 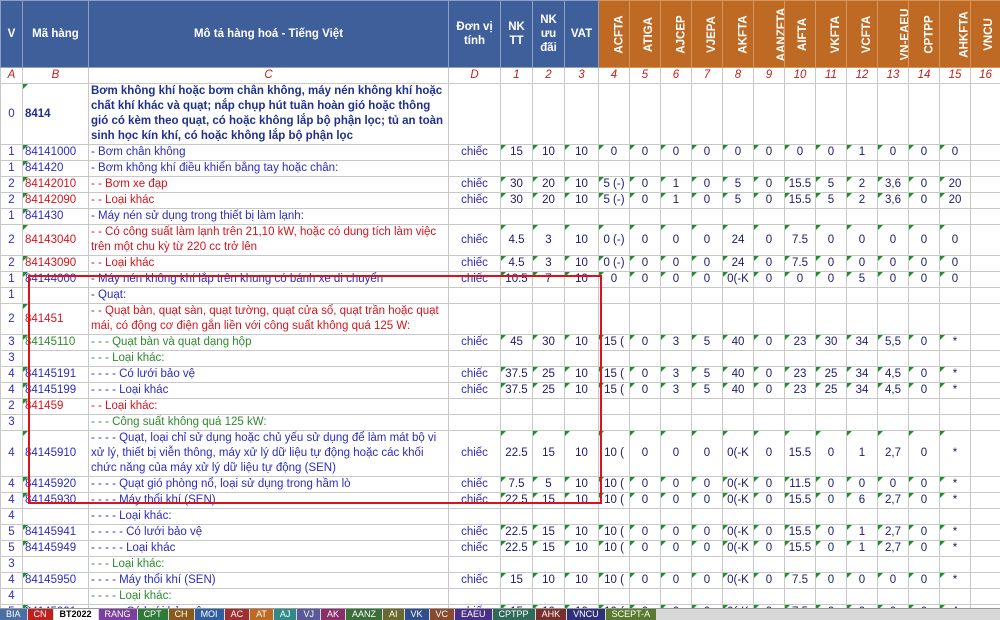 What do you see at coordinates (12, 359) in the screenshot?
I see `cell-level: 3` at bounding box center [12, 359].